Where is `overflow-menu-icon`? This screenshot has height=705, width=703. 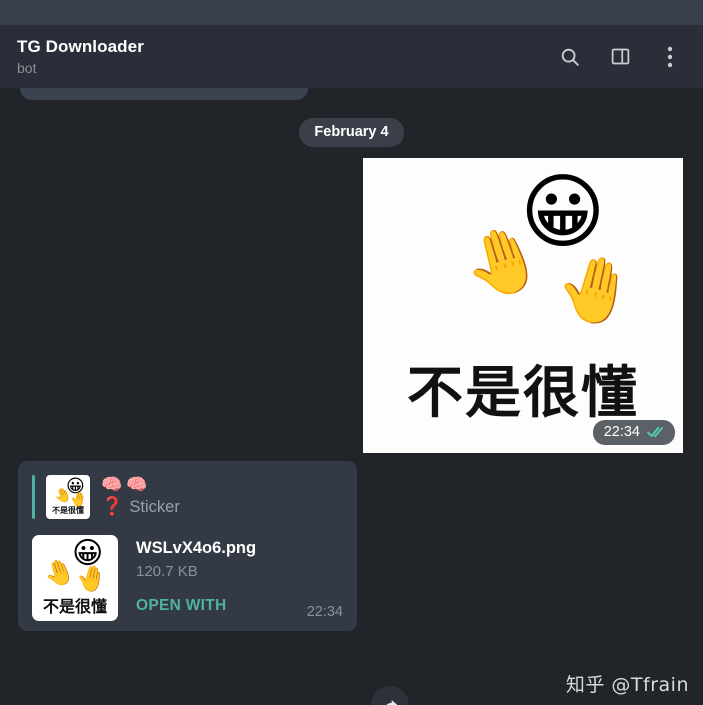 overflow-menu-icon is located at coordinates (670, 57).